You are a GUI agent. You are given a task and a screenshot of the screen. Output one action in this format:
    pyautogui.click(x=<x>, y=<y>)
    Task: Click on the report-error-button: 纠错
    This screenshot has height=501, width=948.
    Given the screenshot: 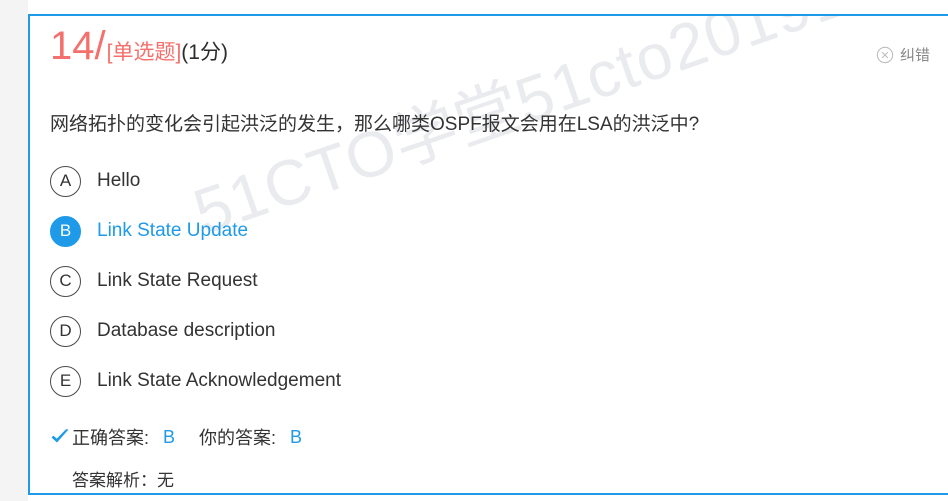 What is the action you would take?
    pyautogui.click(x=903, y=54)
    